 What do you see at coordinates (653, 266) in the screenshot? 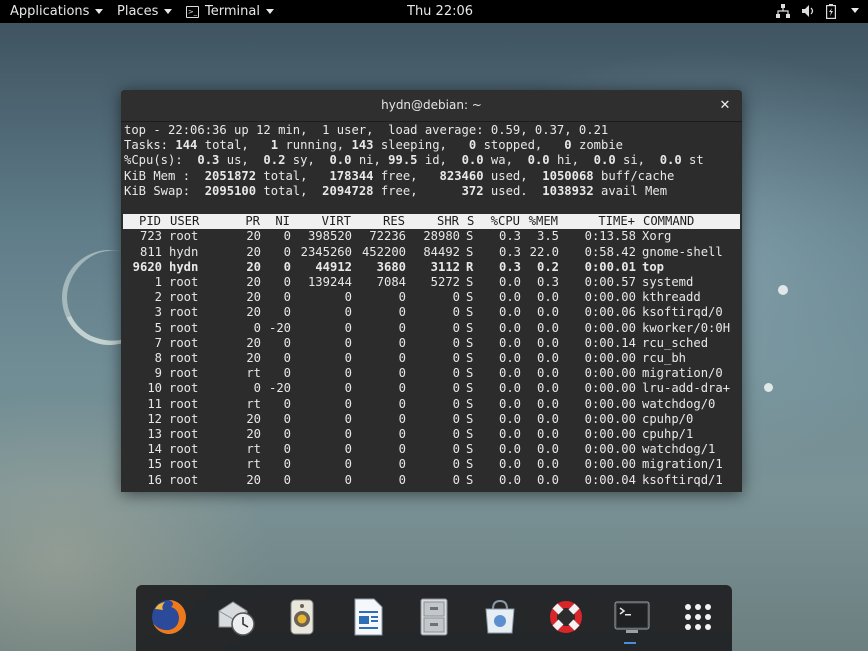
I see `process-cmd: top` at bounding box center [653, 266].